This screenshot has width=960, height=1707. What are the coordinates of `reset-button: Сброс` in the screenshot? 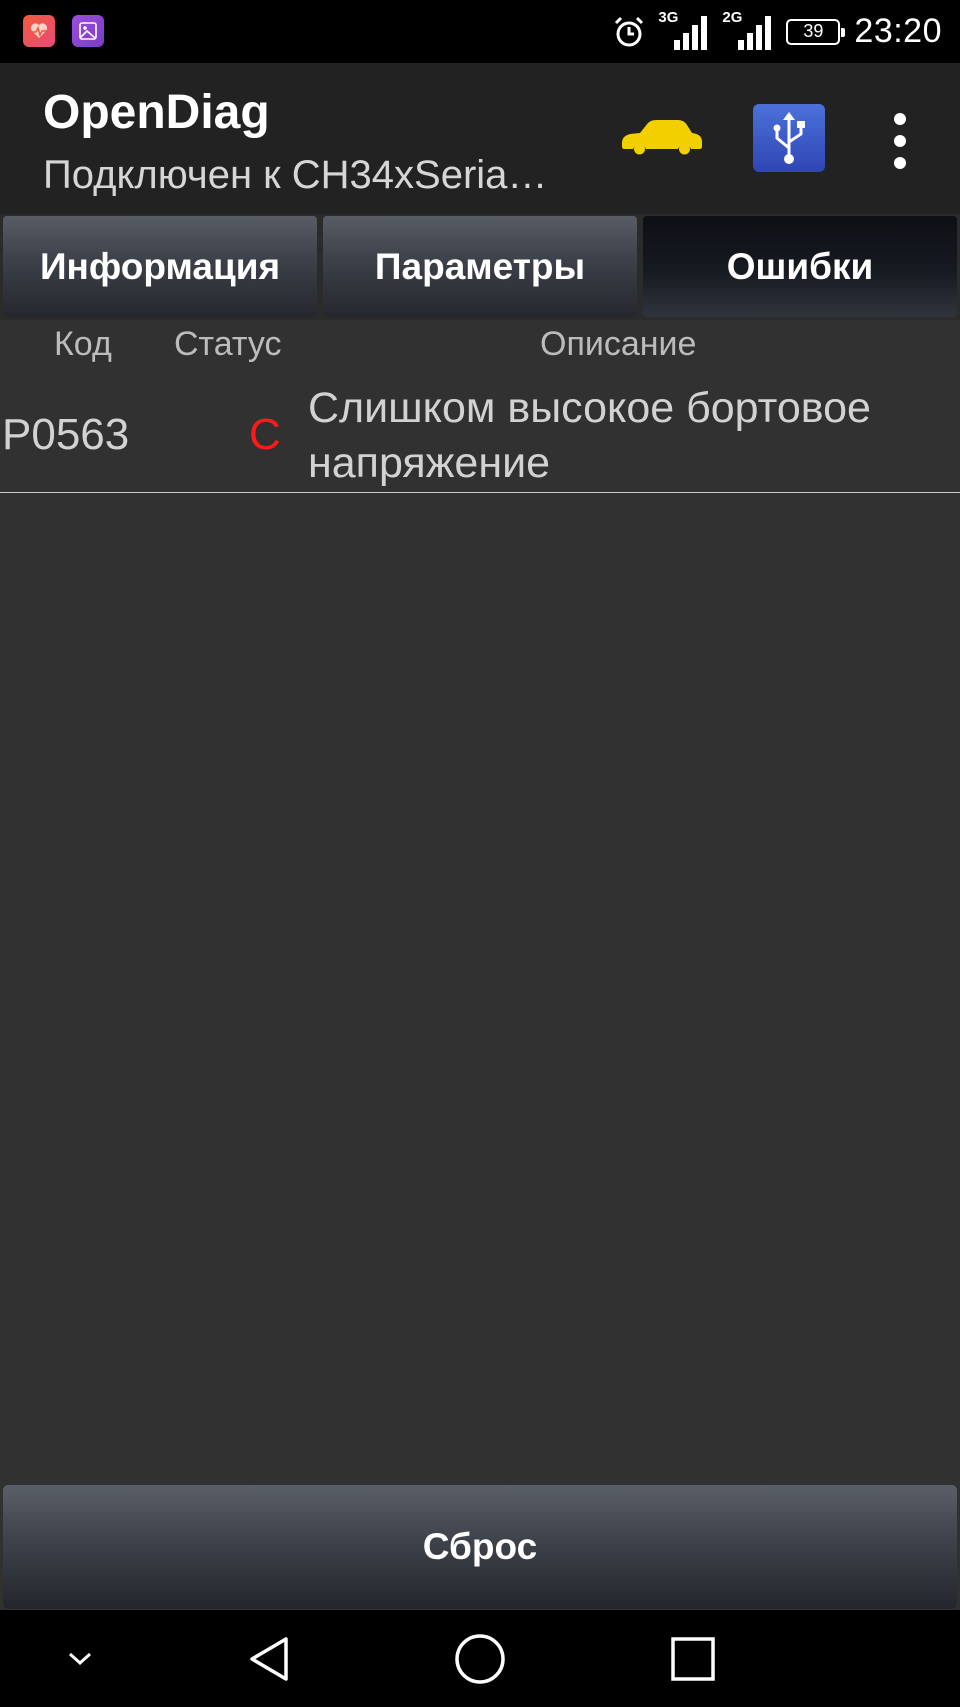 It's located at (480, 1547).